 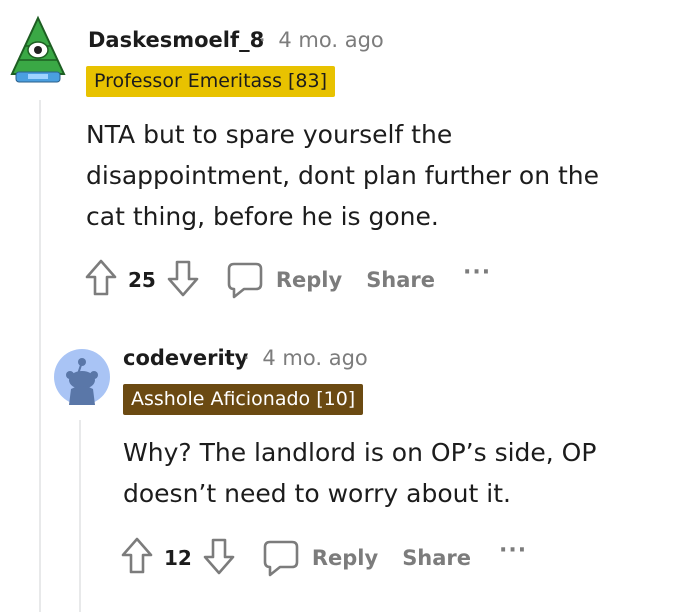 I want to click on thread-line-main, so click(x=40, y=356).